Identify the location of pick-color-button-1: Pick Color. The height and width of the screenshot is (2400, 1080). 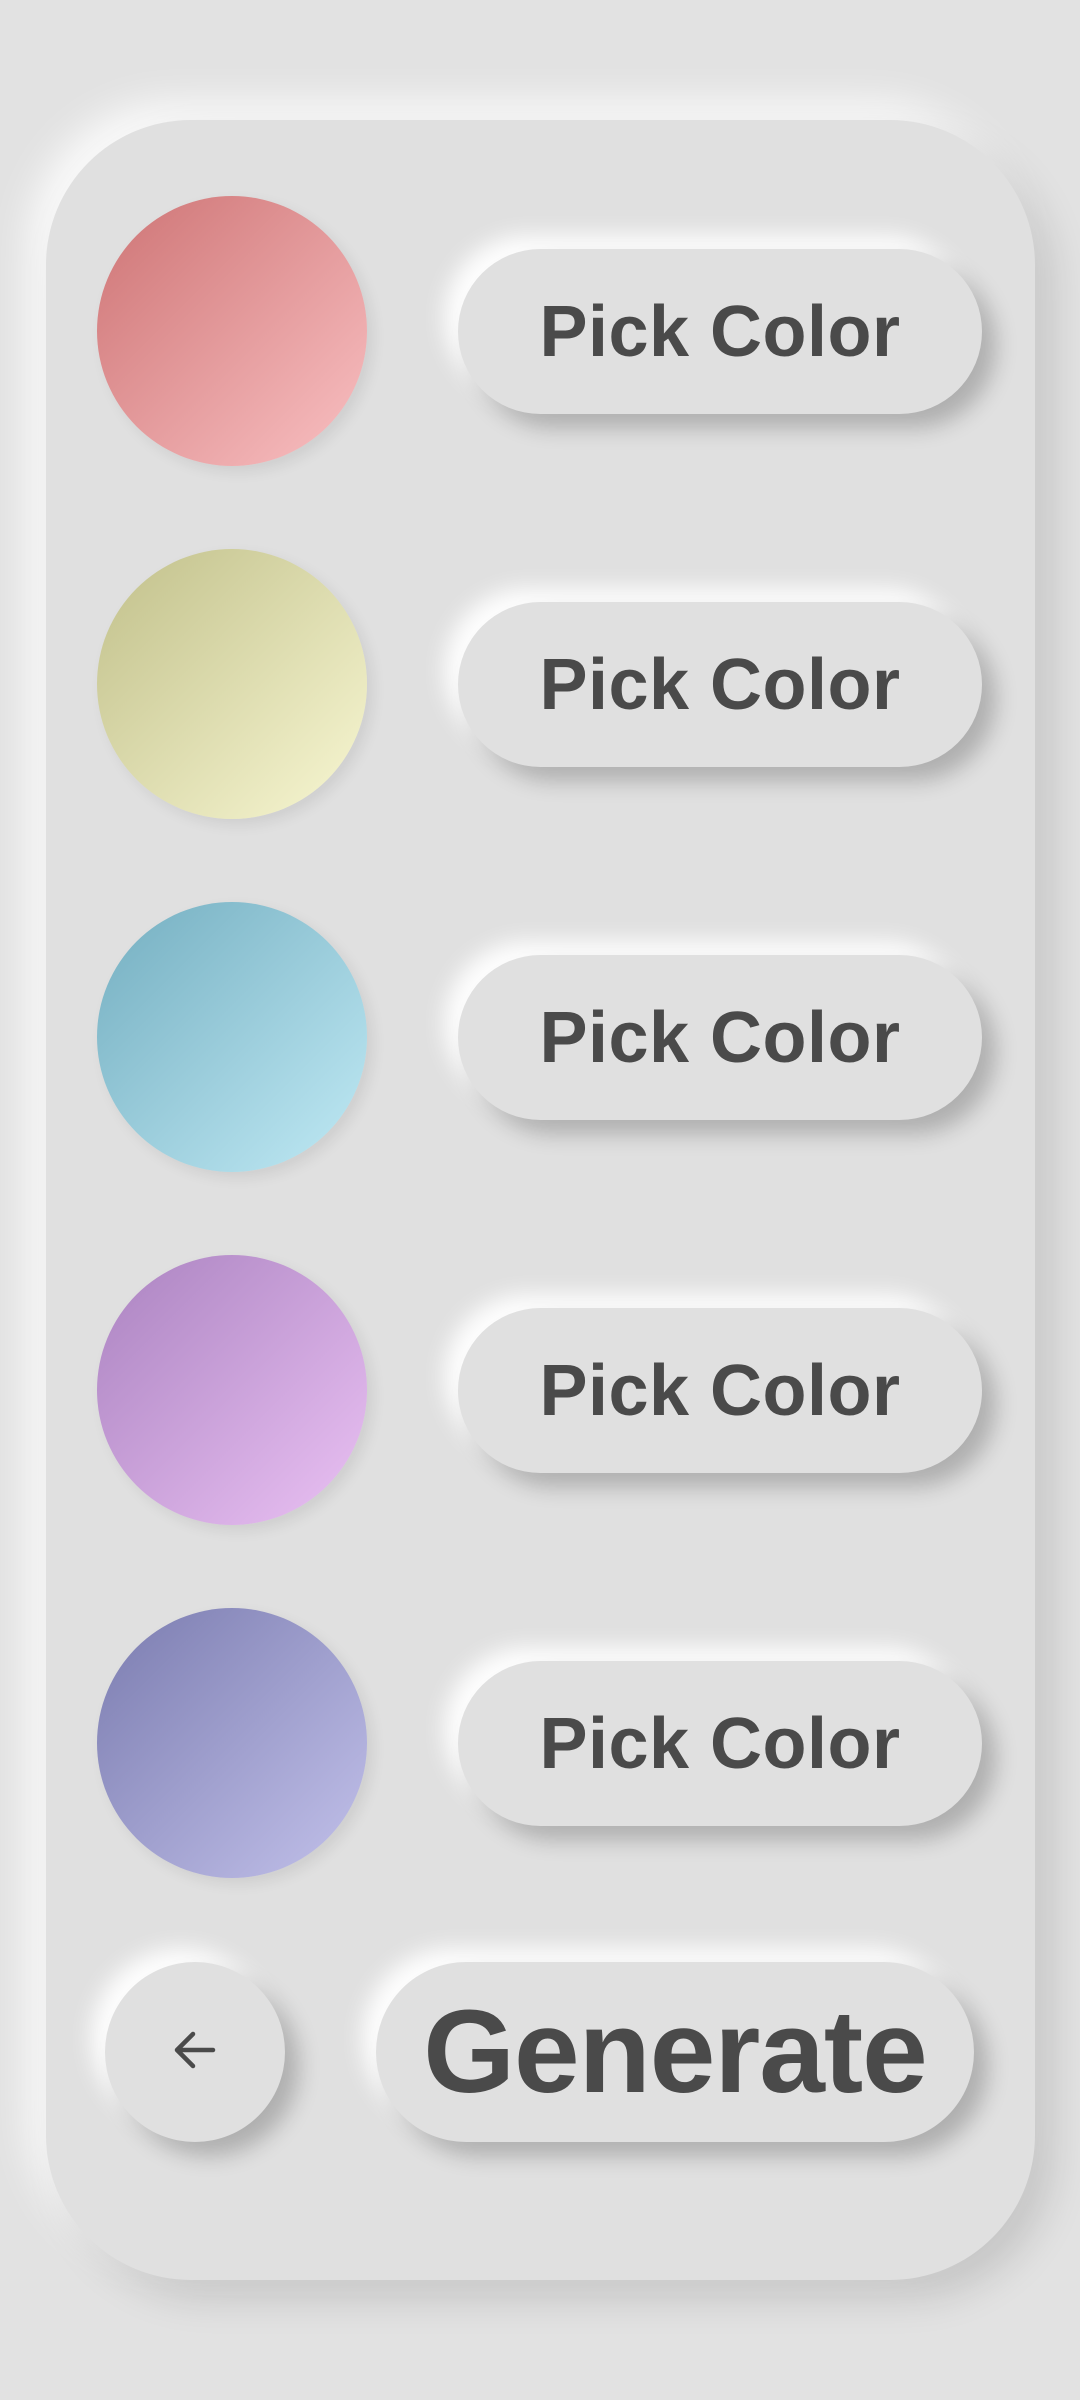
(720, 331).